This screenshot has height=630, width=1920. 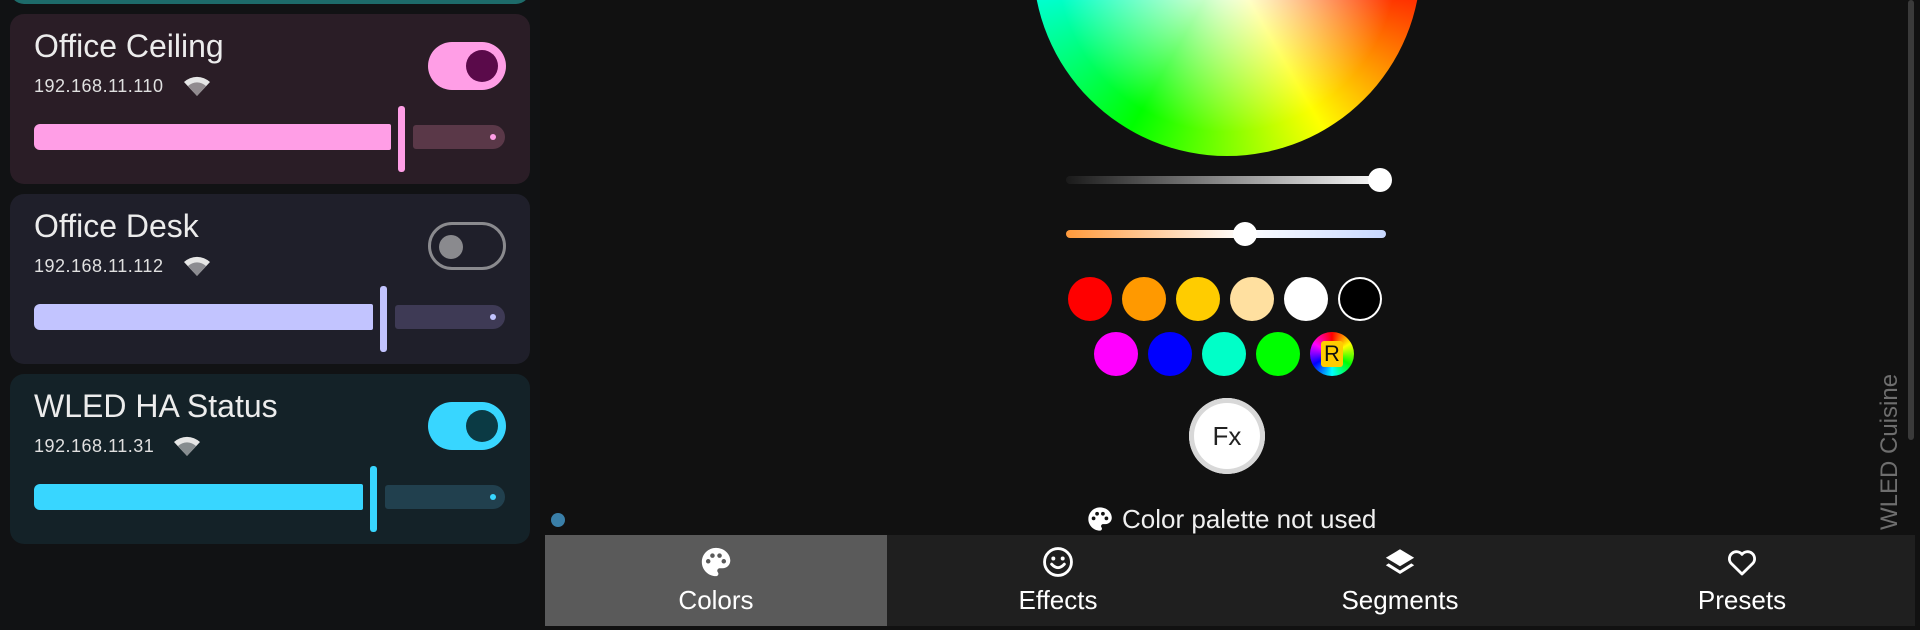 What do you see at coordinates (1058, 562) in the screenshot?
I see `smiley-icon` at bounding box center [1058, 562].